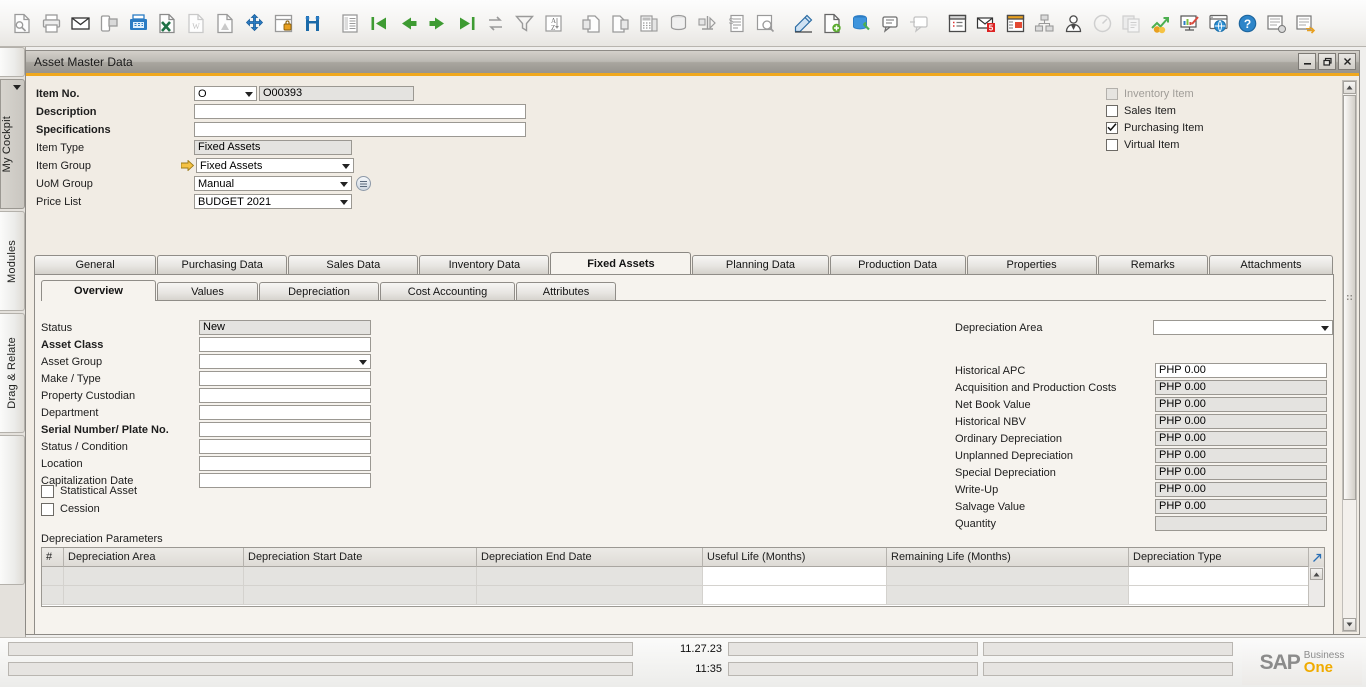 Image resolution: width=1366 pixels, height=687 pixels. What do you see at coordinates (678, 23) in the screenshot?
I see `report-icon` at bounding box center [678, 23].